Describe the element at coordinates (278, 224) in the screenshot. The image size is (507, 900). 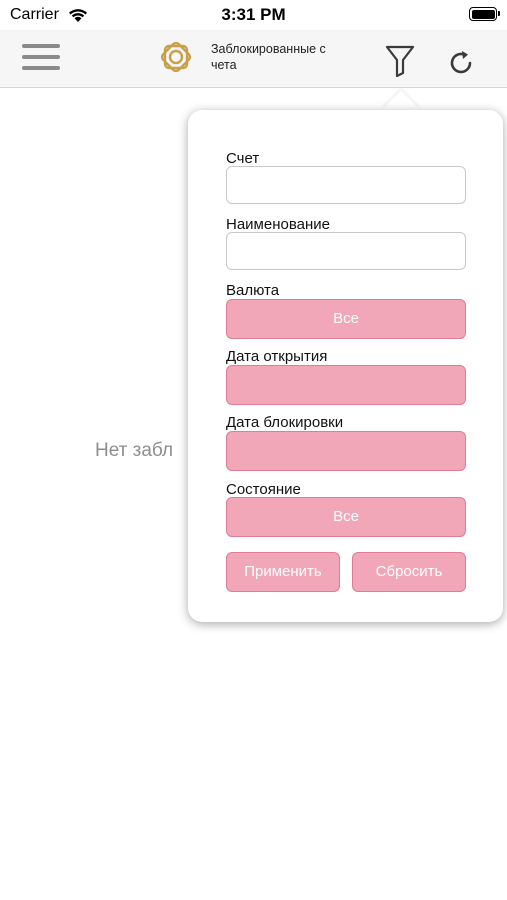
I see `name-label: Наименование` at that location.